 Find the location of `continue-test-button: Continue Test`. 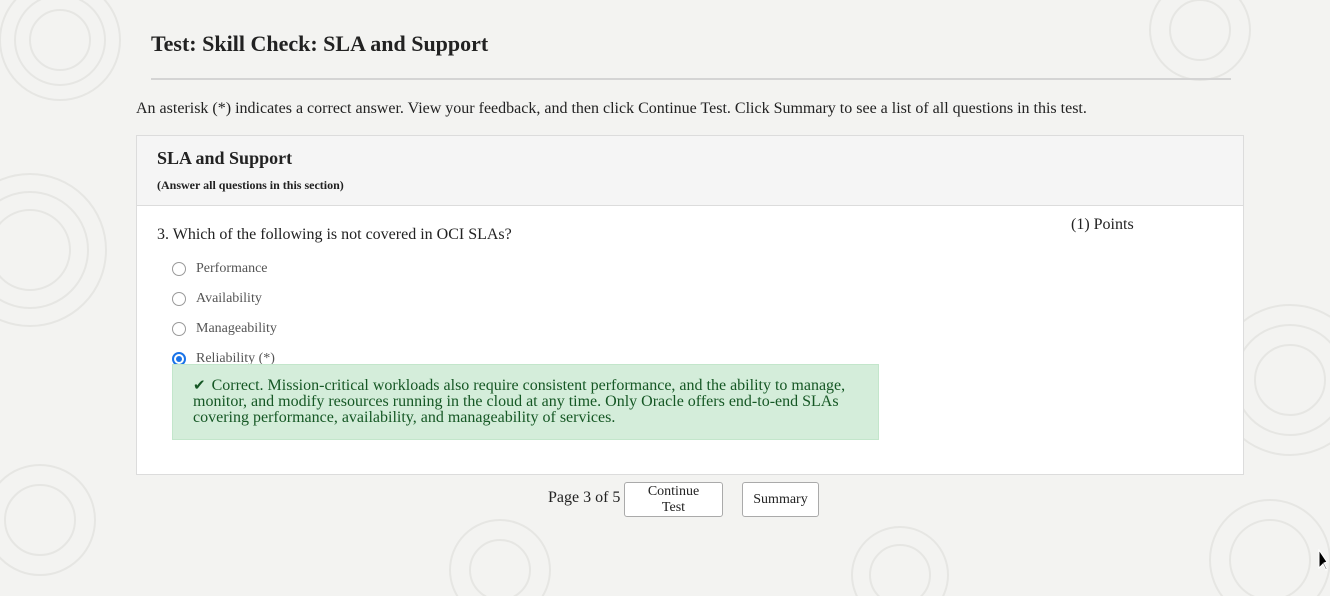

continue-test-button: Continue Test is located at coordinates (673, 499).